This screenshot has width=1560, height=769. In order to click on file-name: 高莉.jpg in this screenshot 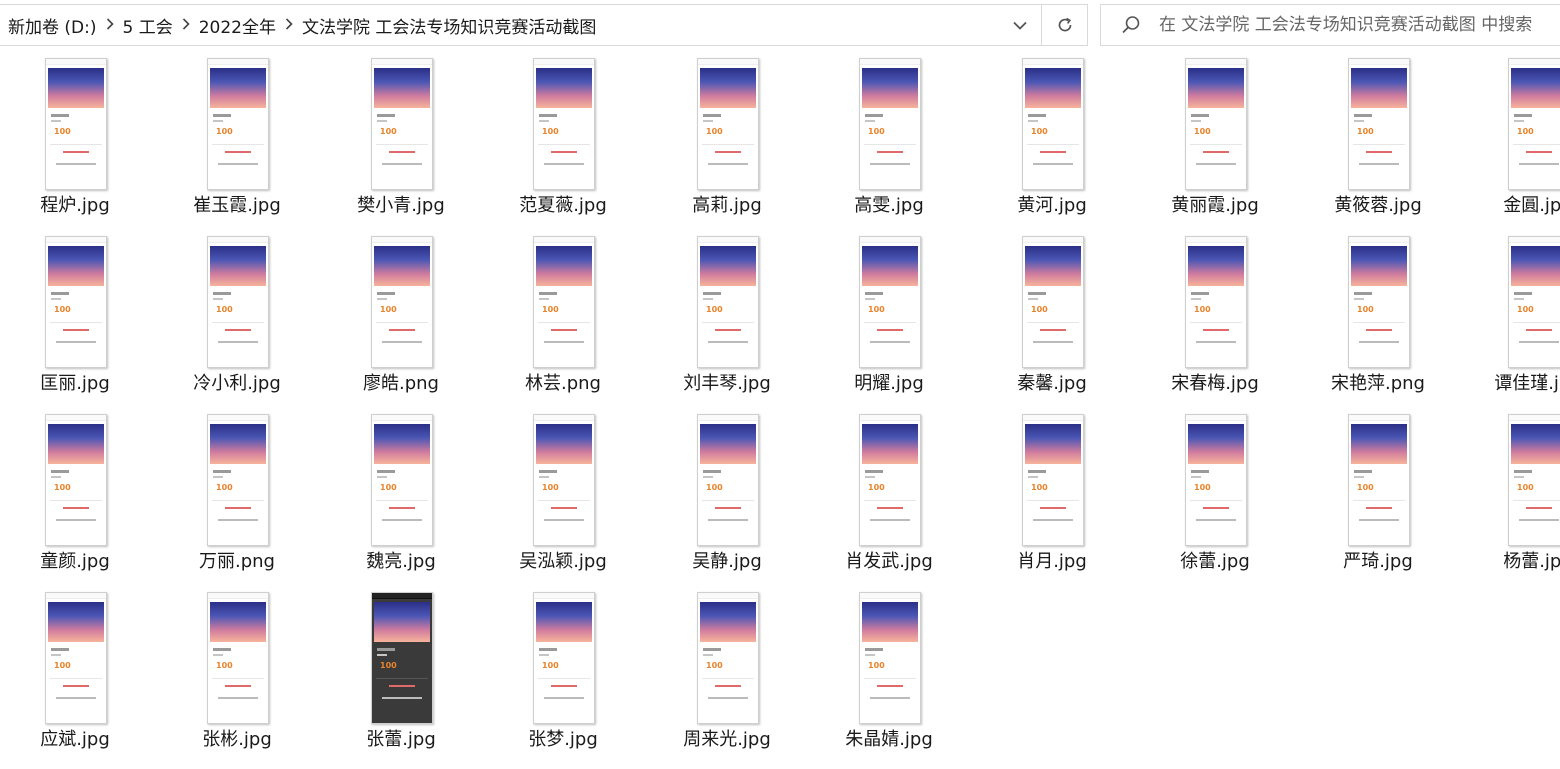, I will do `click(727, 204)`.